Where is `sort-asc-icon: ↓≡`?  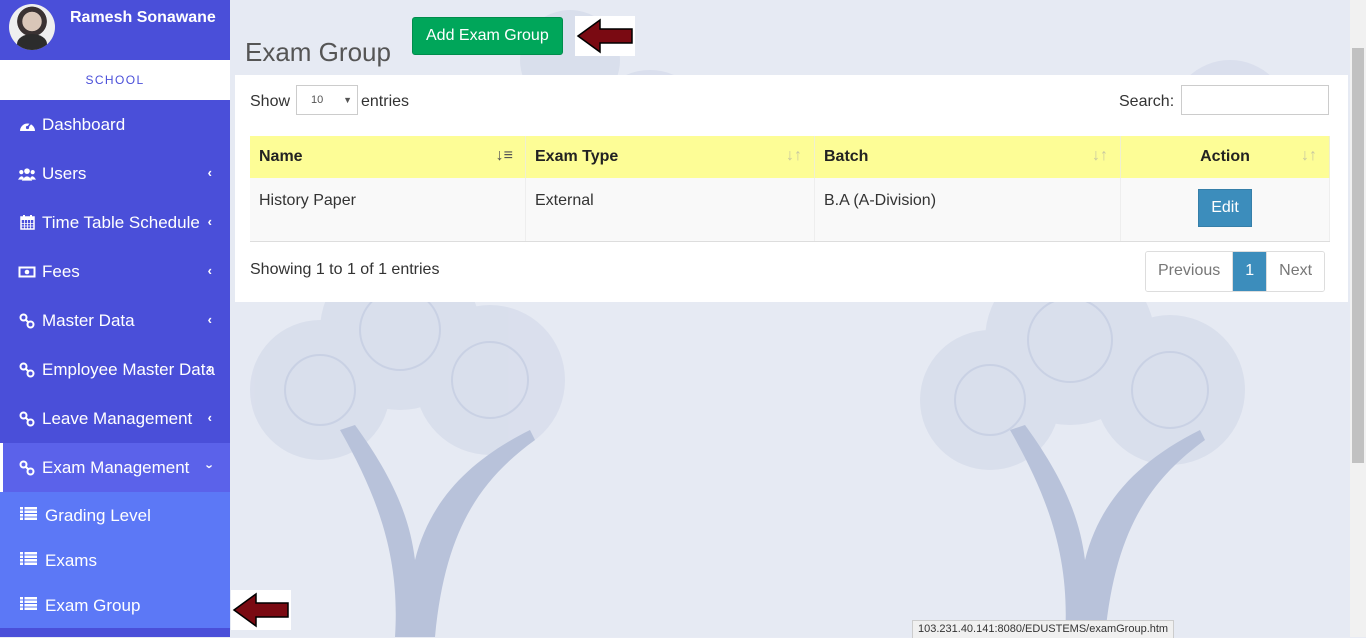 sort-asc-icon: ↓≡ is located at coordinates (504, 155).